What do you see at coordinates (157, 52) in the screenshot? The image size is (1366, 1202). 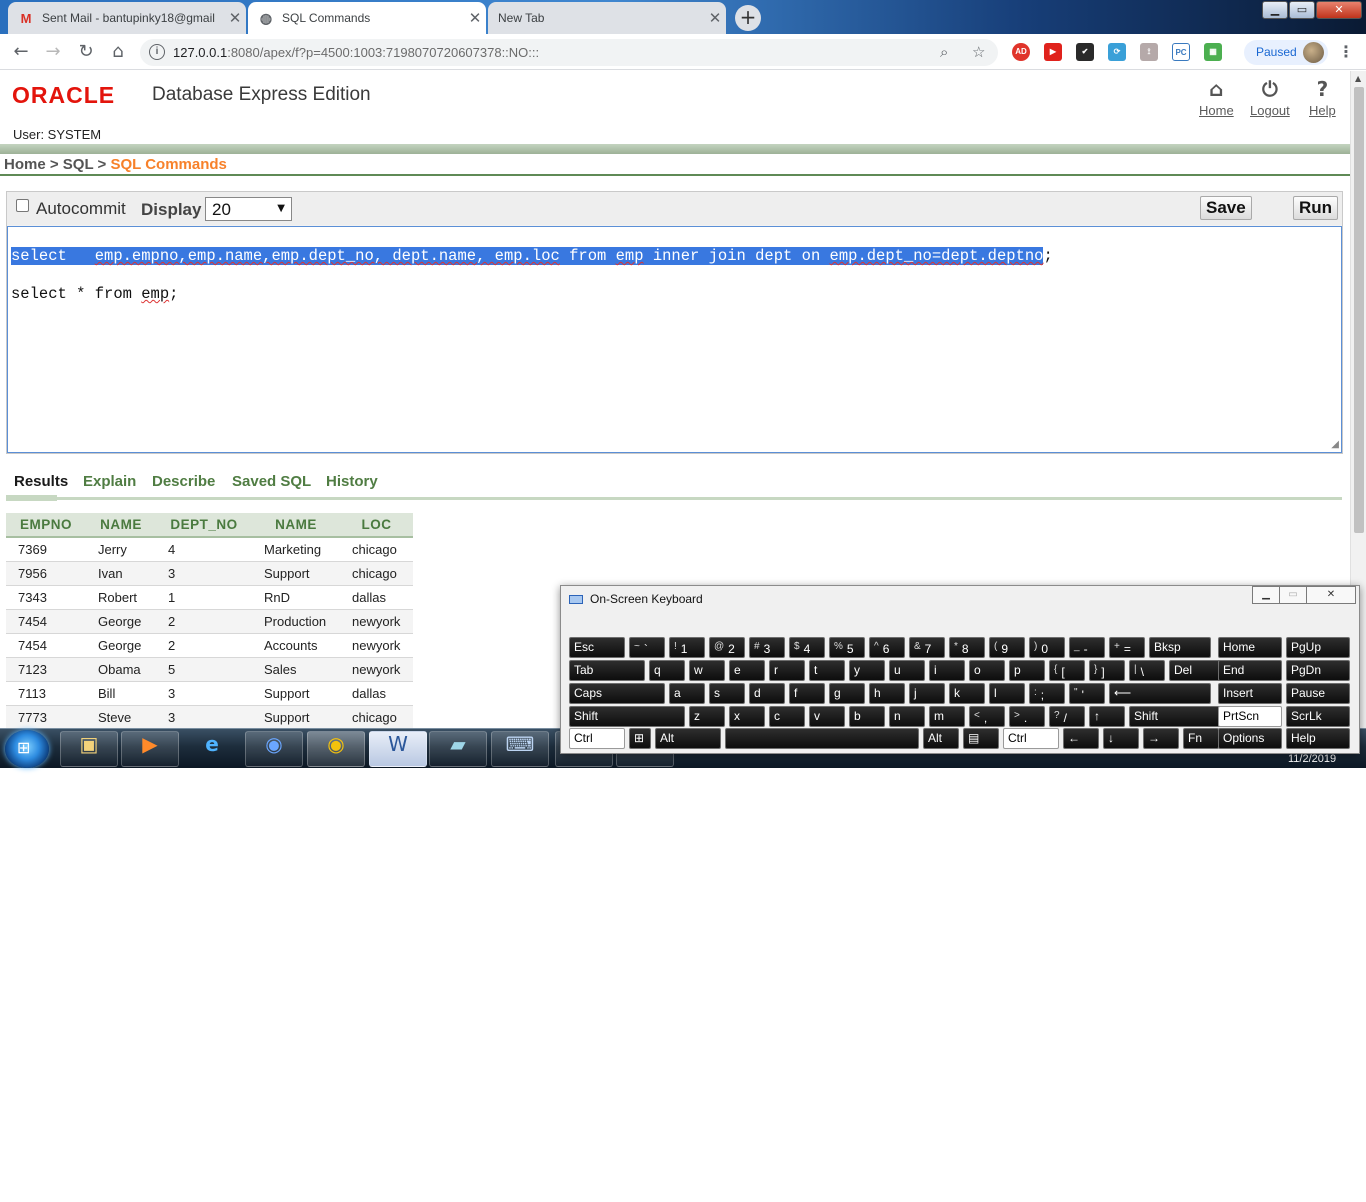 I see `site-info-icon: i` at bounding box center [157, 52].